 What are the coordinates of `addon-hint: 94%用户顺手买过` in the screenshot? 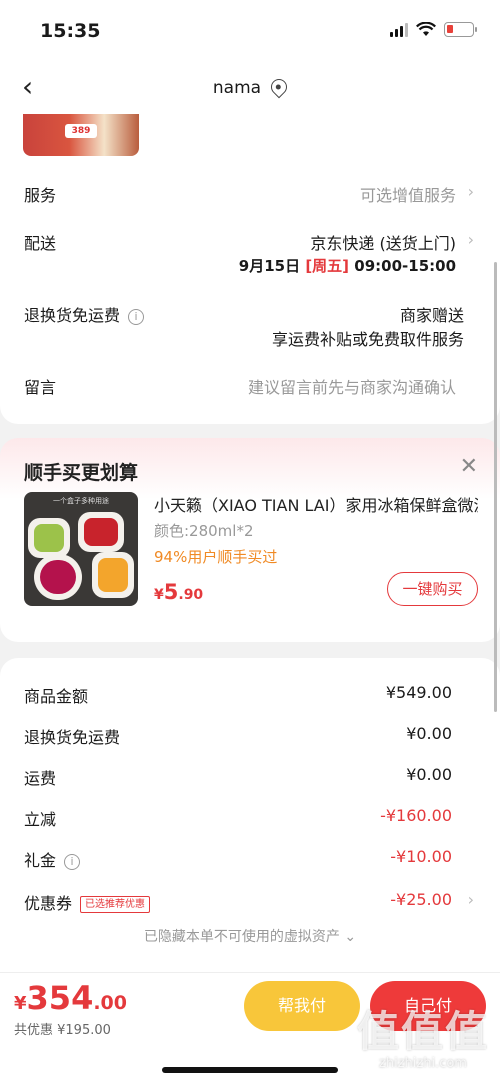 It's located at (216, 557).